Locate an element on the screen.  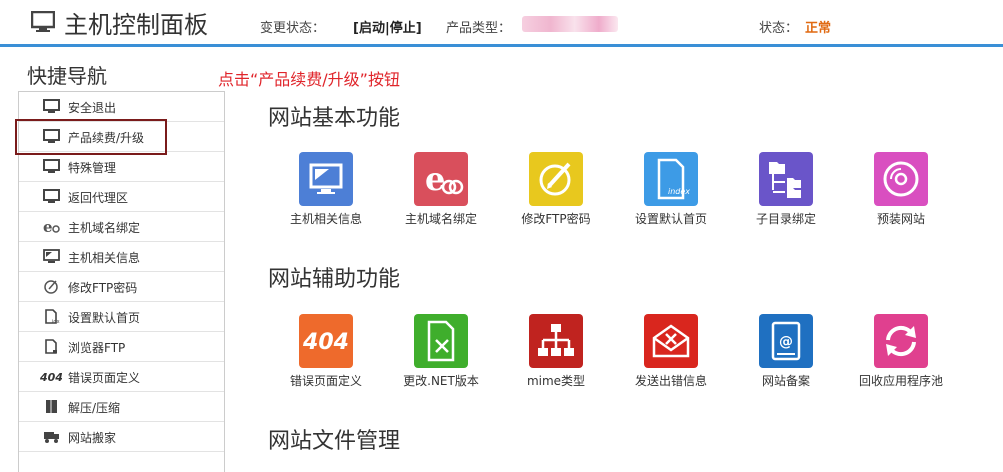
sidebar-title: 快捷导航 is located at coordinates (67, 76).